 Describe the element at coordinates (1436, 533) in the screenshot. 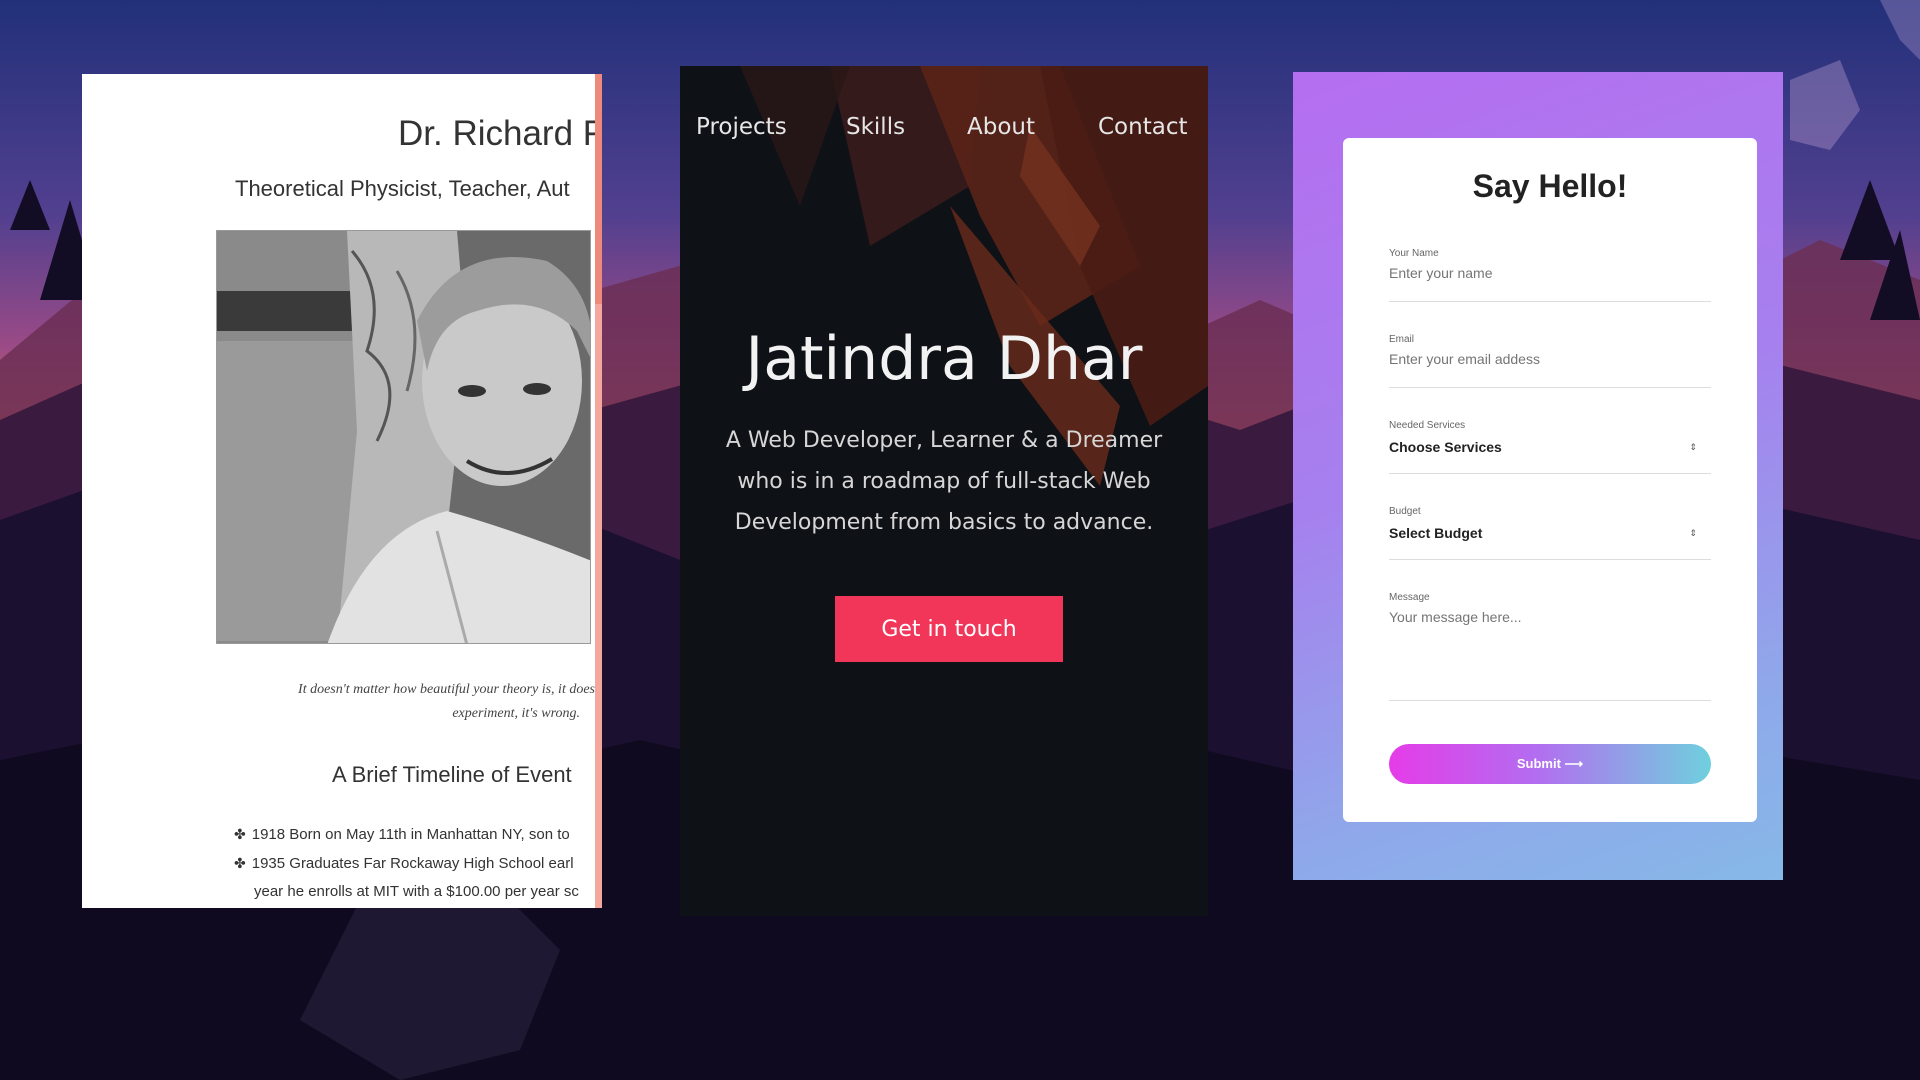

I see `budget-selected-value: Select Budget` at that location.